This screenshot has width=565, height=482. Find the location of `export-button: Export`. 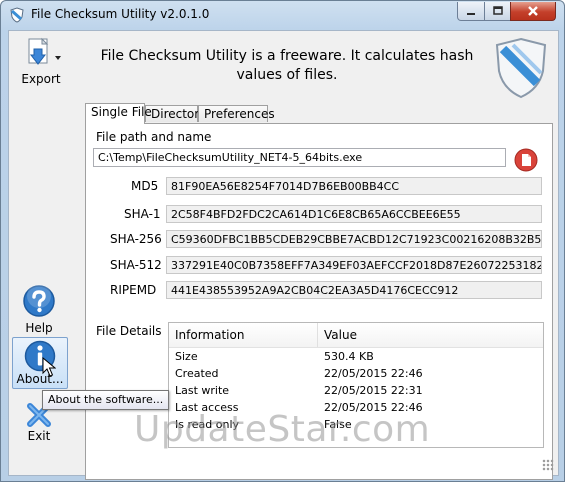

export-button: Export is located at coordinates (41, 61).